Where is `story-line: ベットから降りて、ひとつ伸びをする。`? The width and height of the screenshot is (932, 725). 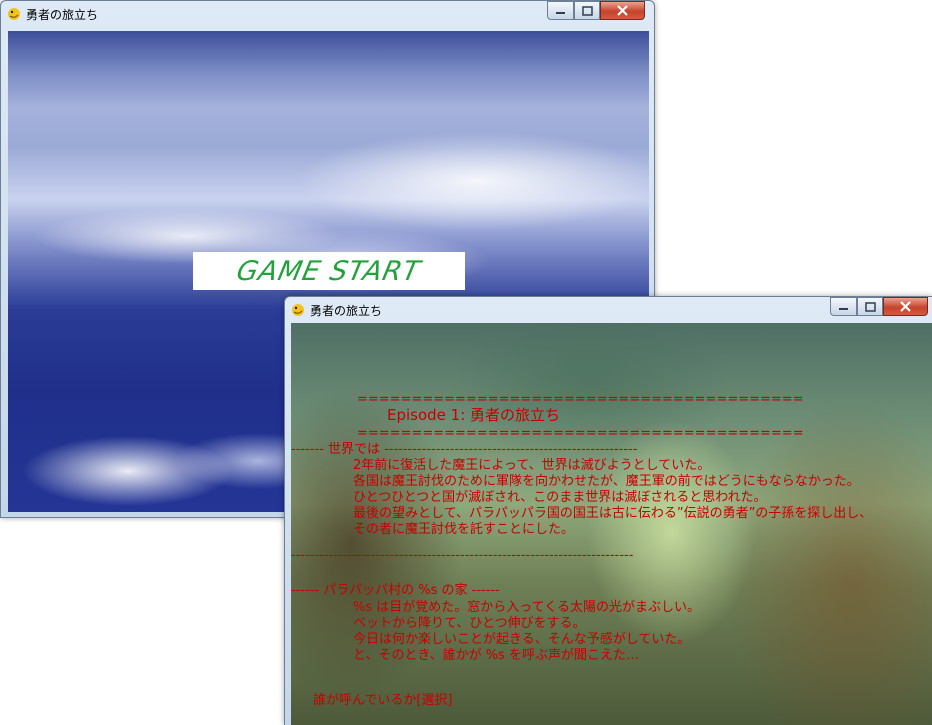
story-line: ベットから降りて、ひとつ伸びをする。 is located at coordinates (469, 623).